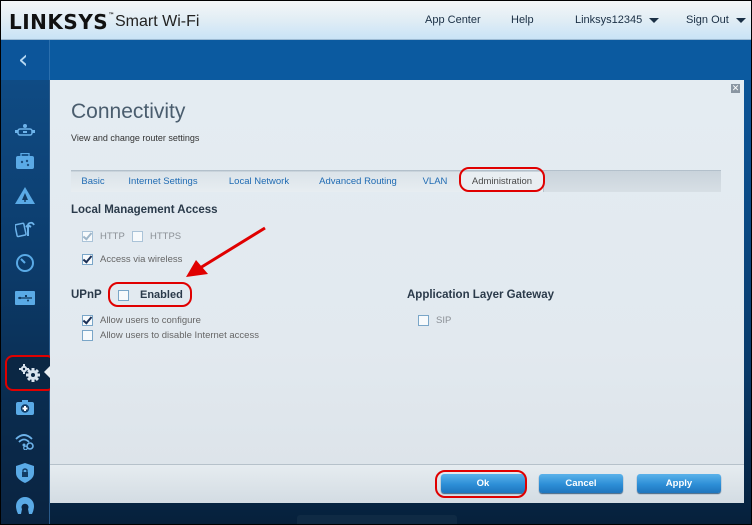  Describe the element at coordinates (609, 20) in the screenshot. I see `account-name: Linksys12345` at that location.